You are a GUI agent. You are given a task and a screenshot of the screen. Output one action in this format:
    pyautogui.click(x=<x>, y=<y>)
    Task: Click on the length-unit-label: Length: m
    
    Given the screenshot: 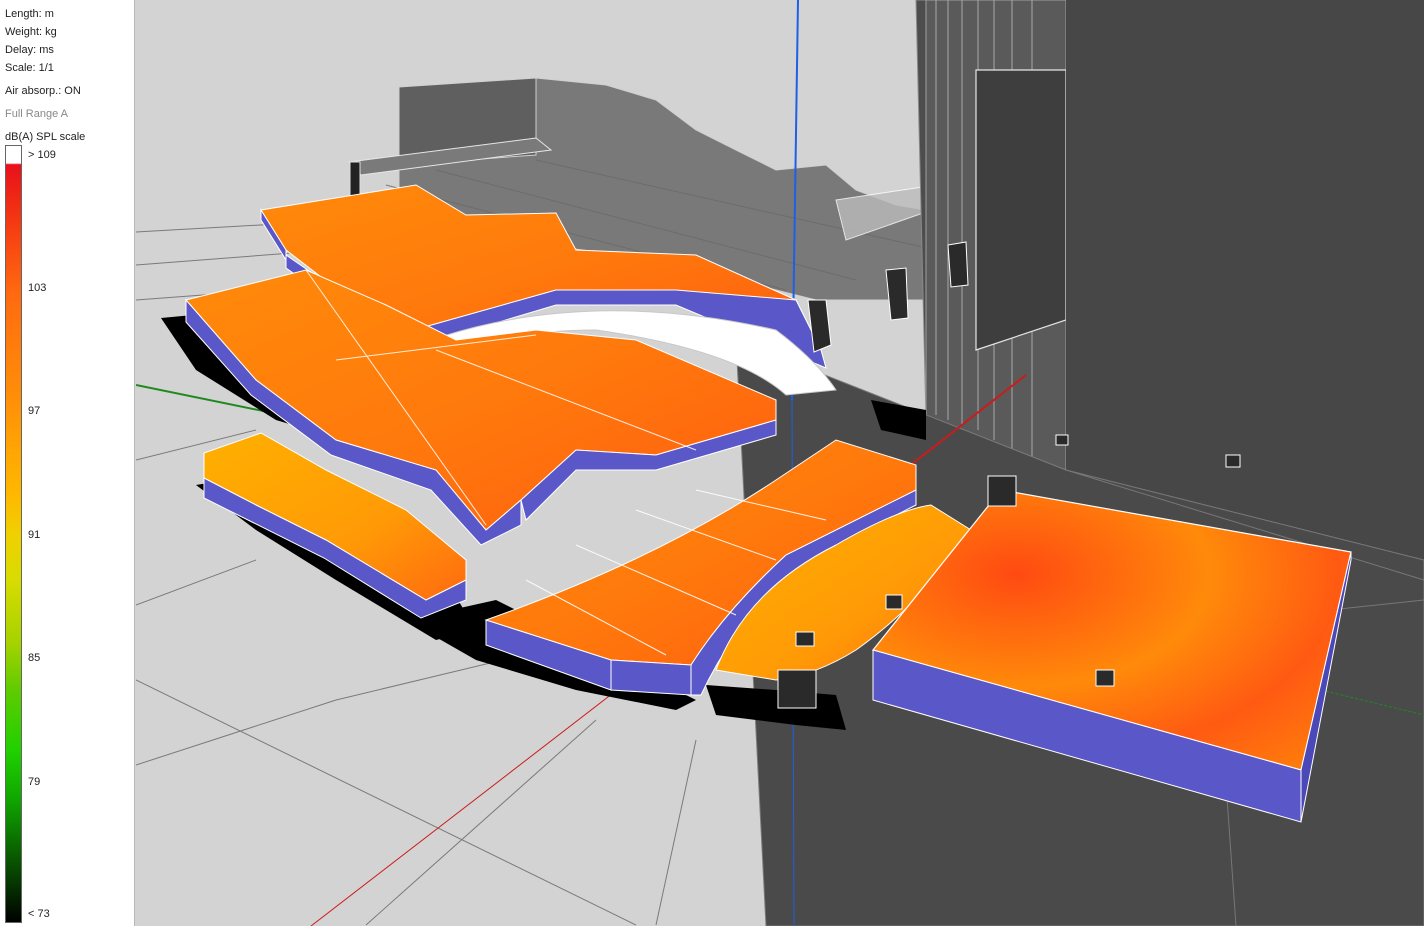 What is the action you would take?
    pyautogui.click(x=29, y=14)
    